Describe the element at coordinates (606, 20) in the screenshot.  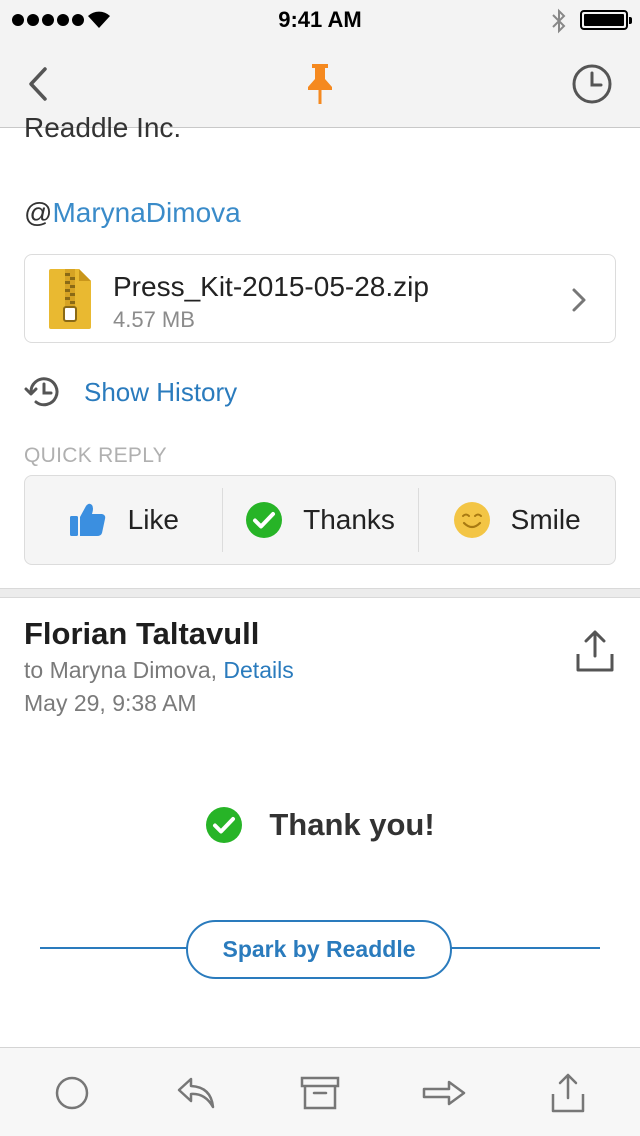
I see `battery-icon` at that location.